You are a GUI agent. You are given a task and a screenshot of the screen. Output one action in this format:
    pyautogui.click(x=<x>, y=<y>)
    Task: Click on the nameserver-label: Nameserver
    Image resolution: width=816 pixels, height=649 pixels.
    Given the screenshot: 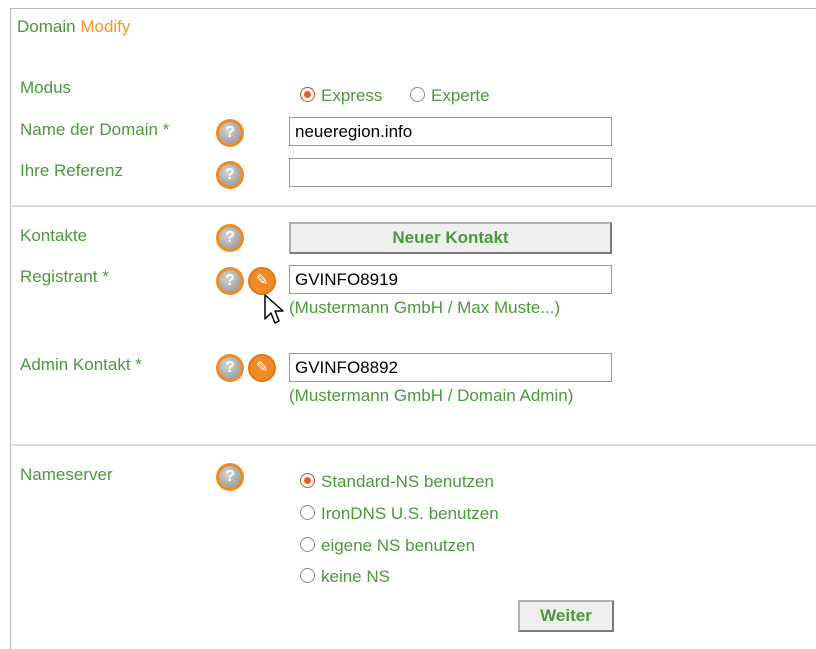 What is the action you would take?
    pyautogui.click(x=66, y=474)
    